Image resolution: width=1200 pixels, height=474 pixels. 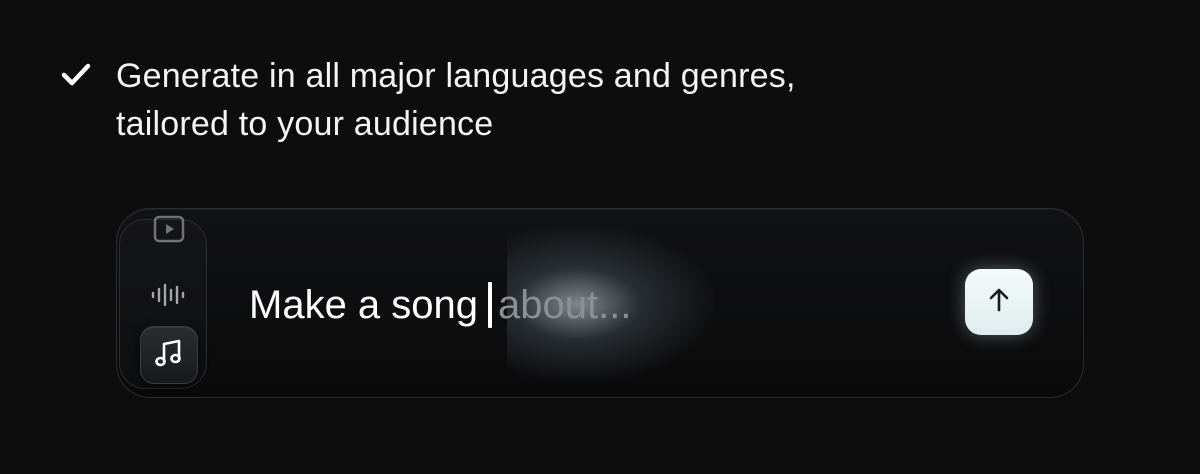 I want to click on text-cursor, so click(x=490, y=305).